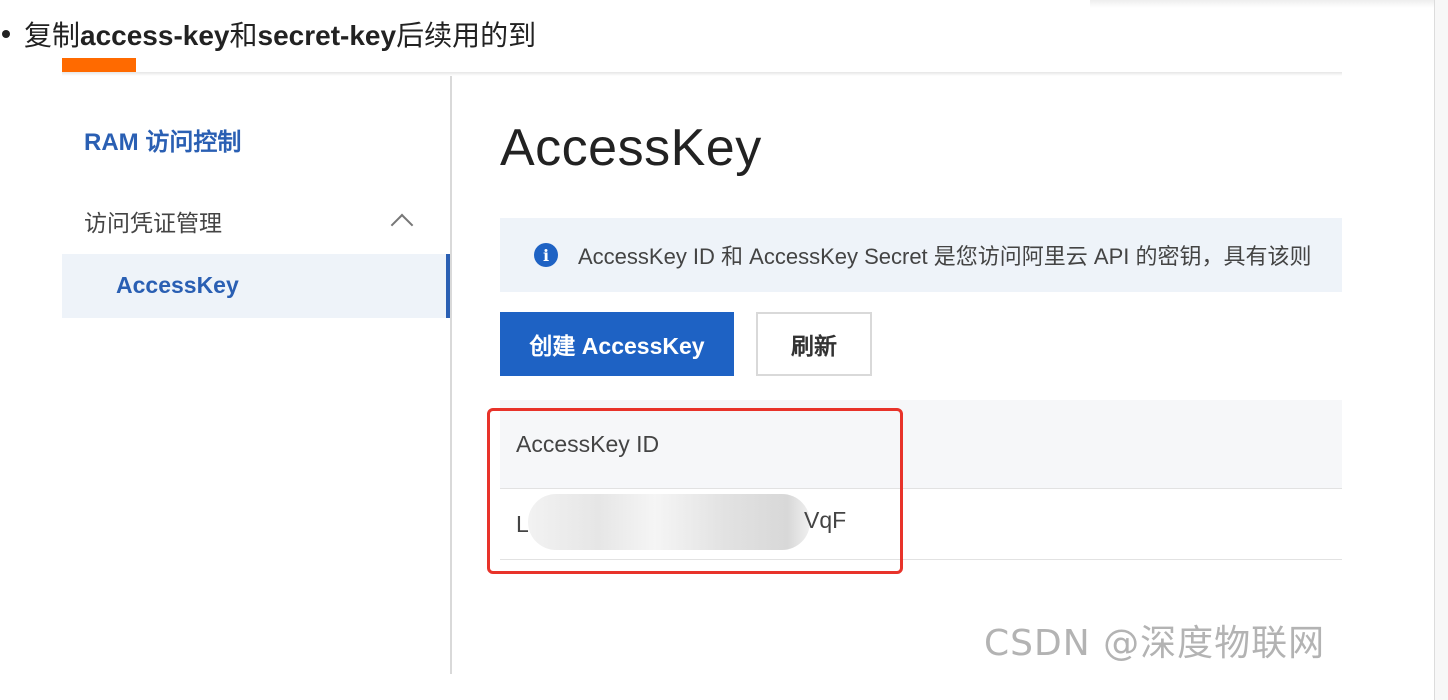 This screenshot has width=1448, height=700. What do you see at coordinates (1441, 350) in the screenshot?
I see `page-scrollbar` at bounding box center [1441, 350].